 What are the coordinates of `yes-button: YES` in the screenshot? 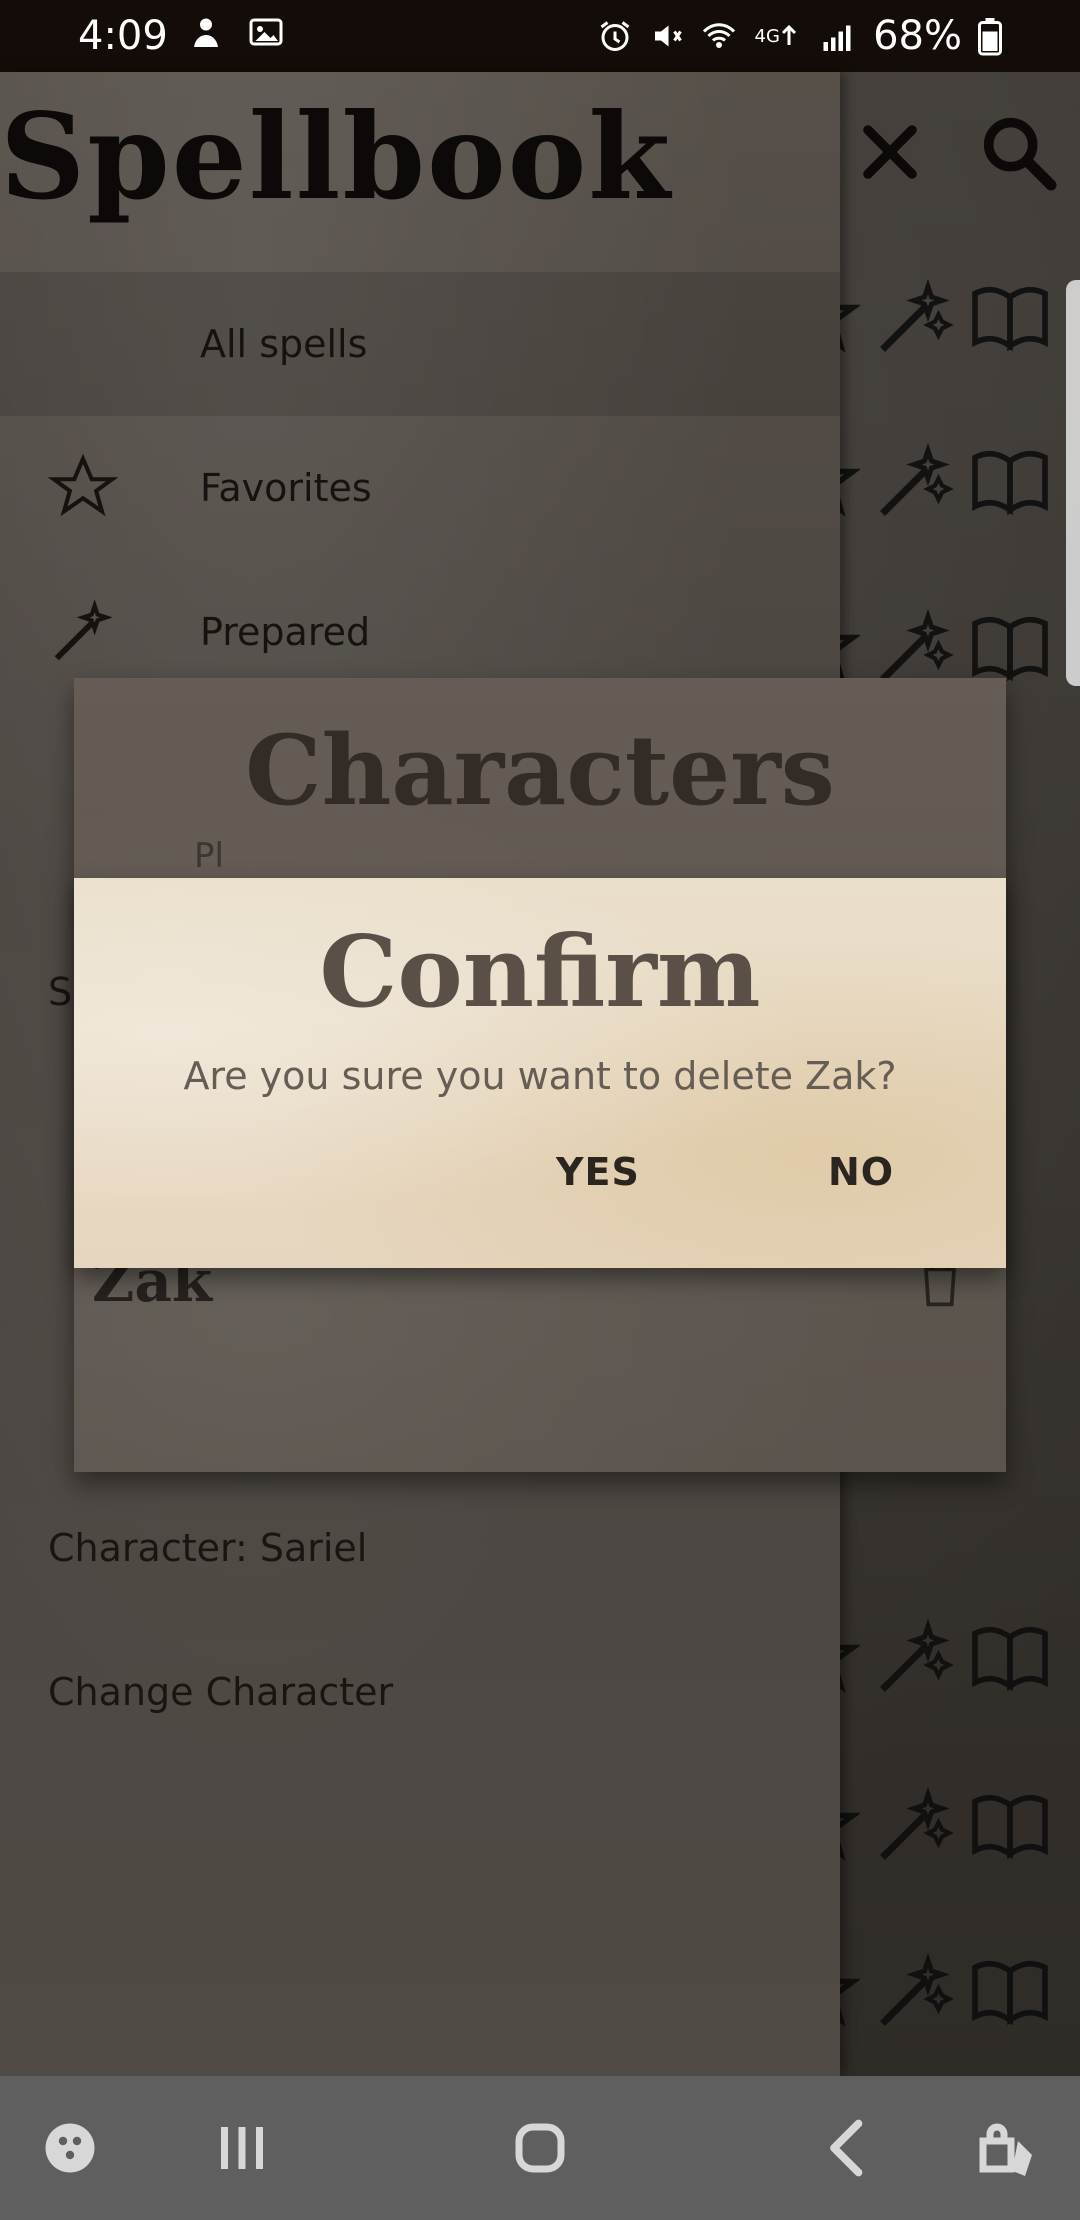 It's located at (598, 1172).